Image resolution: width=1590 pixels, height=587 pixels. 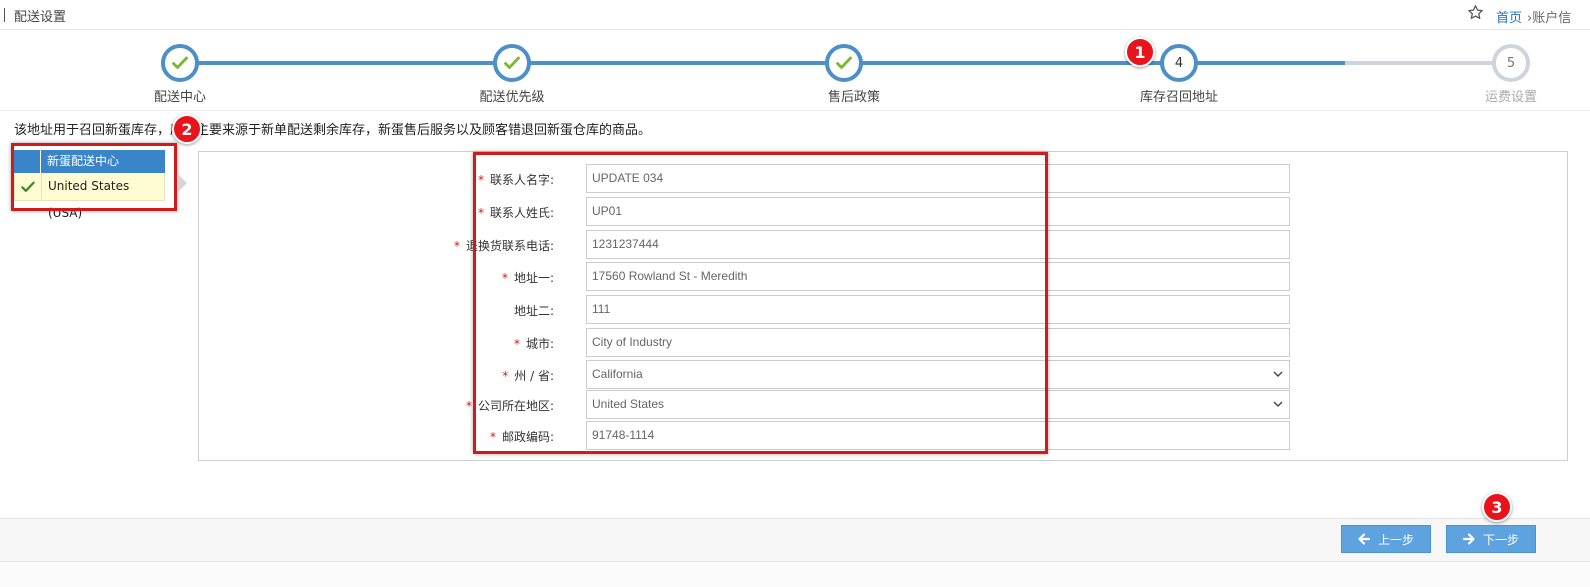 What do you see at coordinates (853, 97) in the screenshot?
I see `step-3-label: 售后政策` at bounding box center [853, 97].